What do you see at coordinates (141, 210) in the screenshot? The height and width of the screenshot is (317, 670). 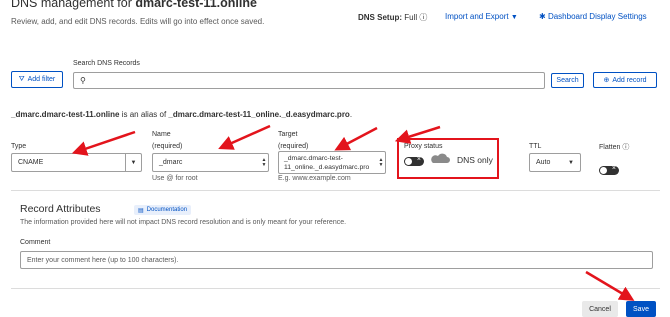 I see `book-icon: ▤` at bounding box center [141, 210].